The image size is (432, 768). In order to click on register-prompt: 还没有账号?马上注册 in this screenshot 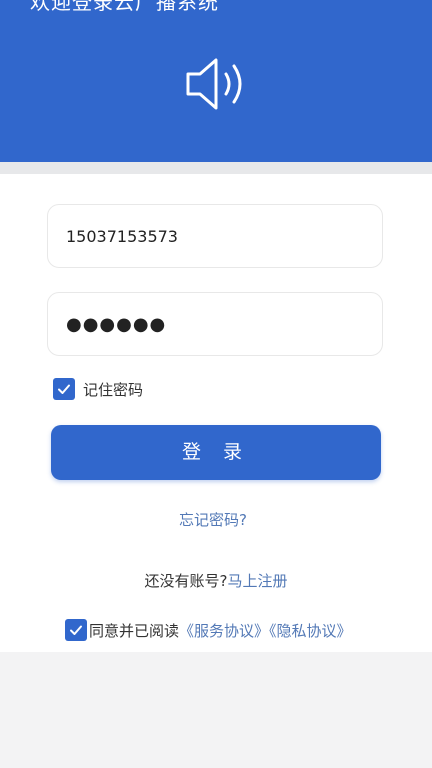, I will do `click(216, 580)`.